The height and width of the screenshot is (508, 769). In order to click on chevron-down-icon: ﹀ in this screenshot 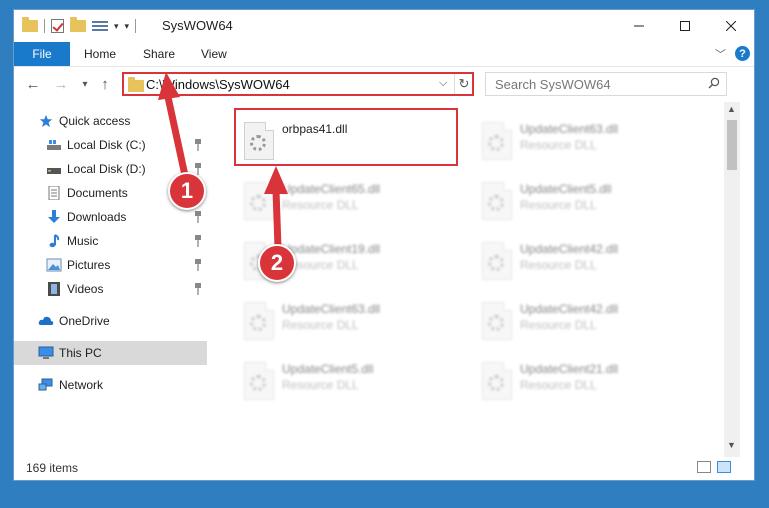, I will do `click(720, 54)`.